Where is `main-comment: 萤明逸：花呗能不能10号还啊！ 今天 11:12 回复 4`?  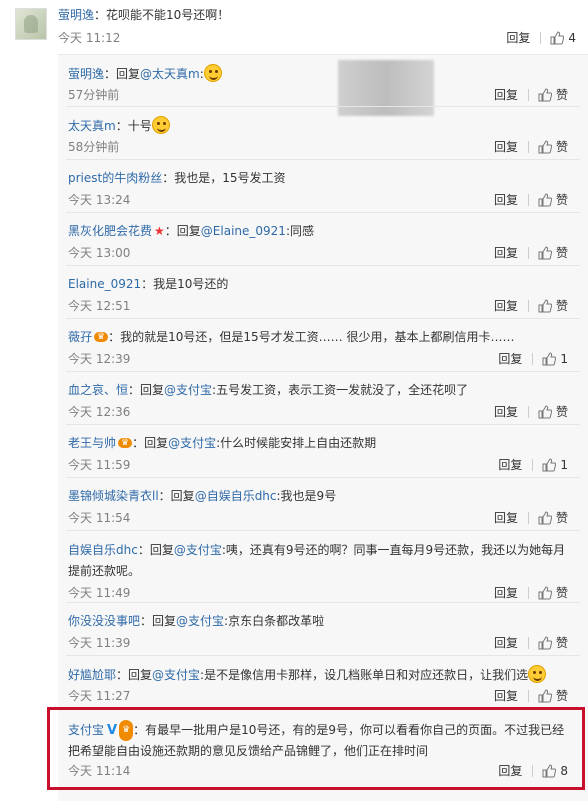
main-comment: 萤明逸：花呗能不能10号还啊！ 今天 11:12 回复 4 is located at coordinates (294, 27).